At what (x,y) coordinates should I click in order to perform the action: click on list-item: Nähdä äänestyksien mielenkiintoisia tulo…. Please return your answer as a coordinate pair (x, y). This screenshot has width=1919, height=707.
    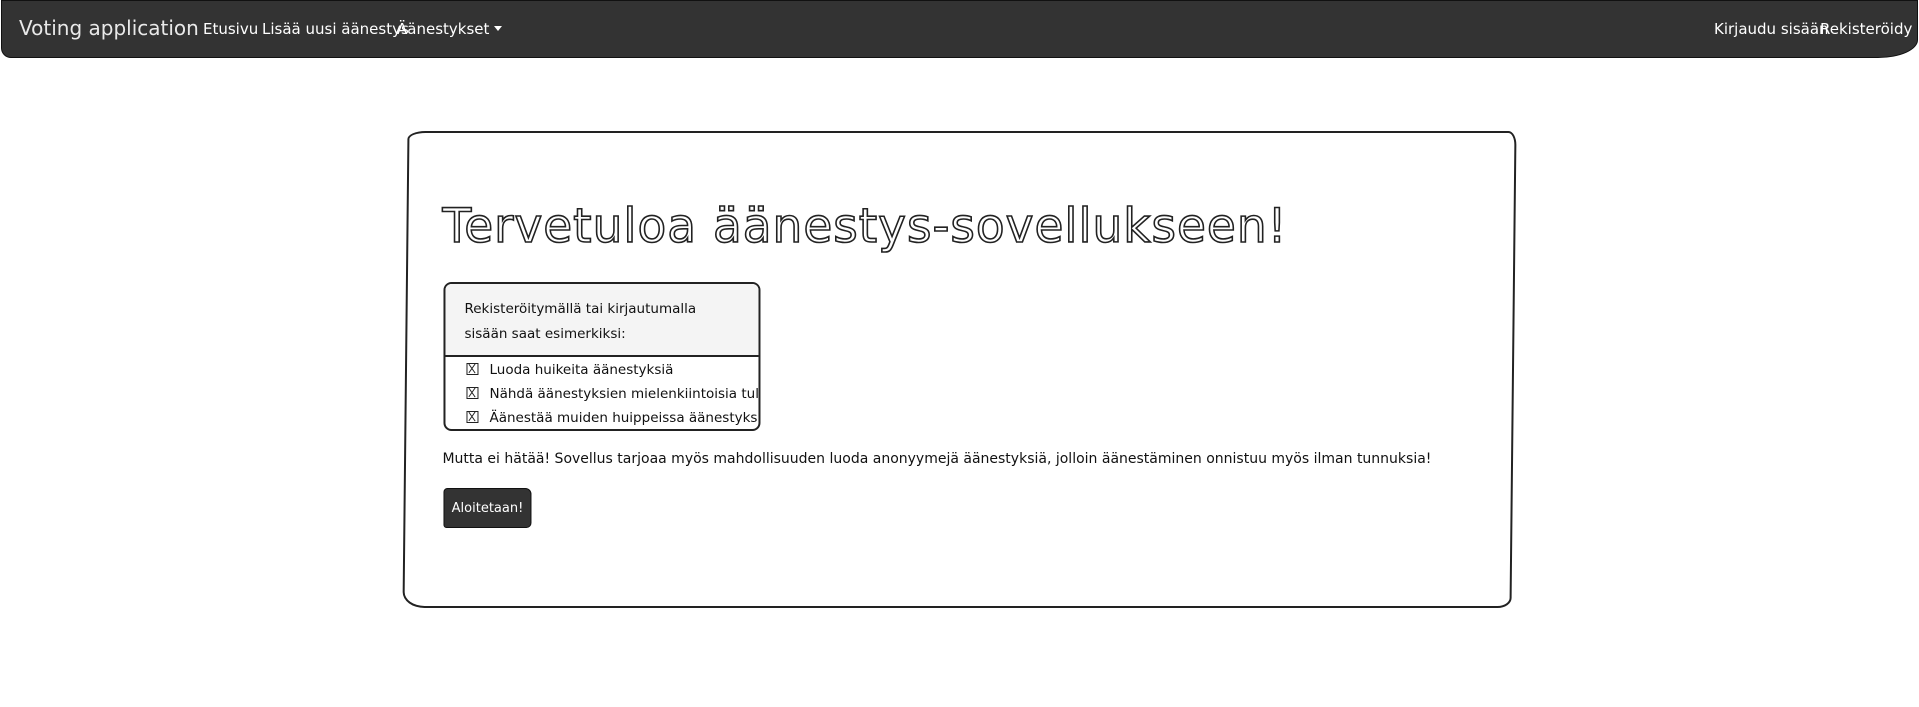
    Looking at the image, I should click on (603, 394).